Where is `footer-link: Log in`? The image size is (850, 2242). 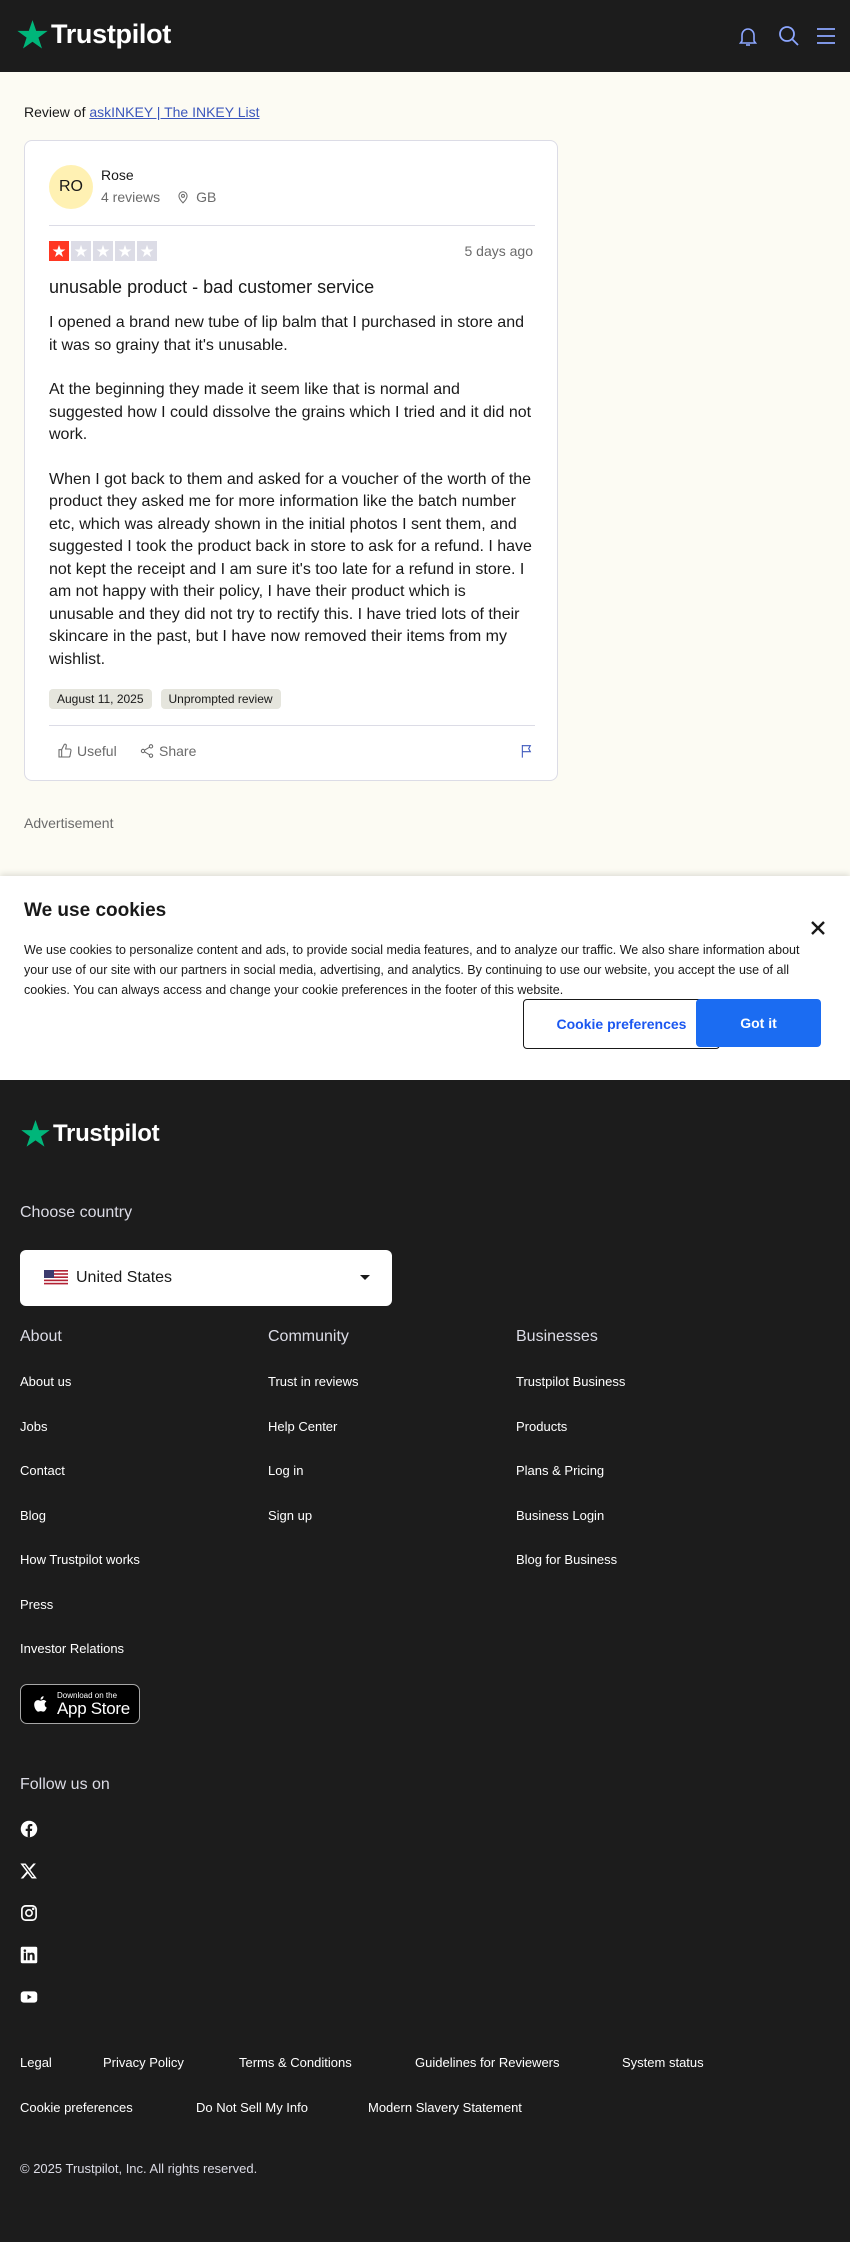 footer-link: Log in is located at coordinates (285, 1470).